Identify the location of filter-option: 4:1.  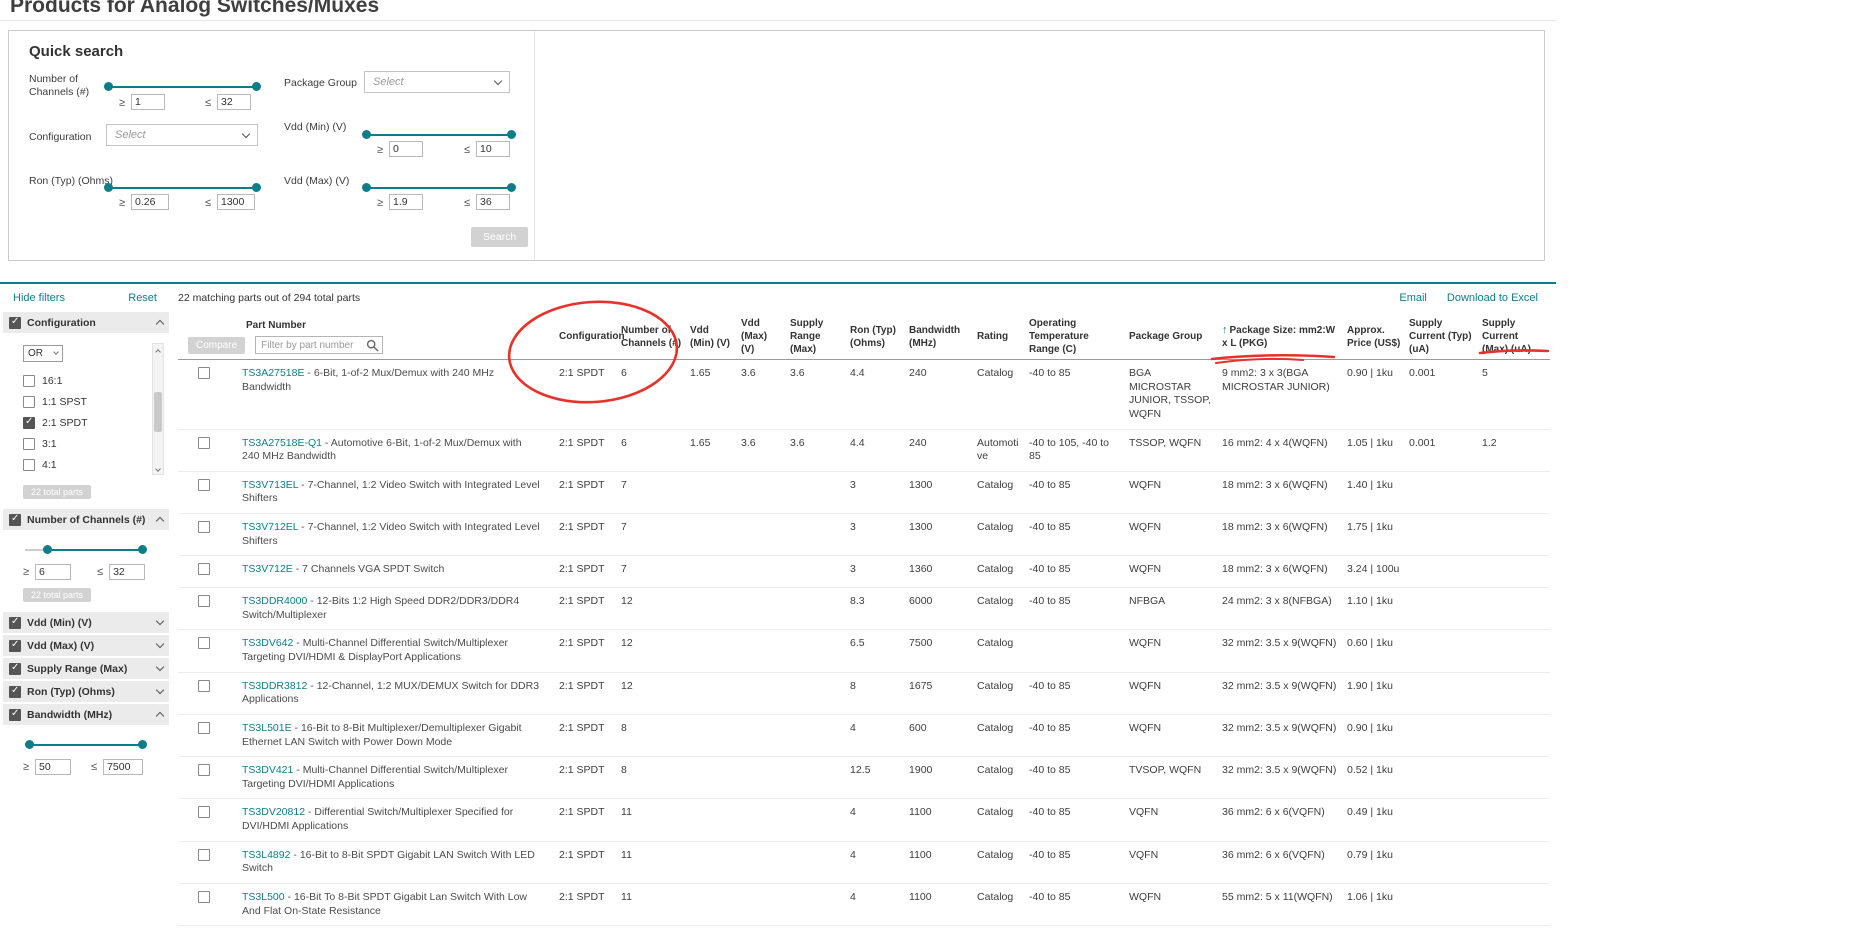
(82, 464).